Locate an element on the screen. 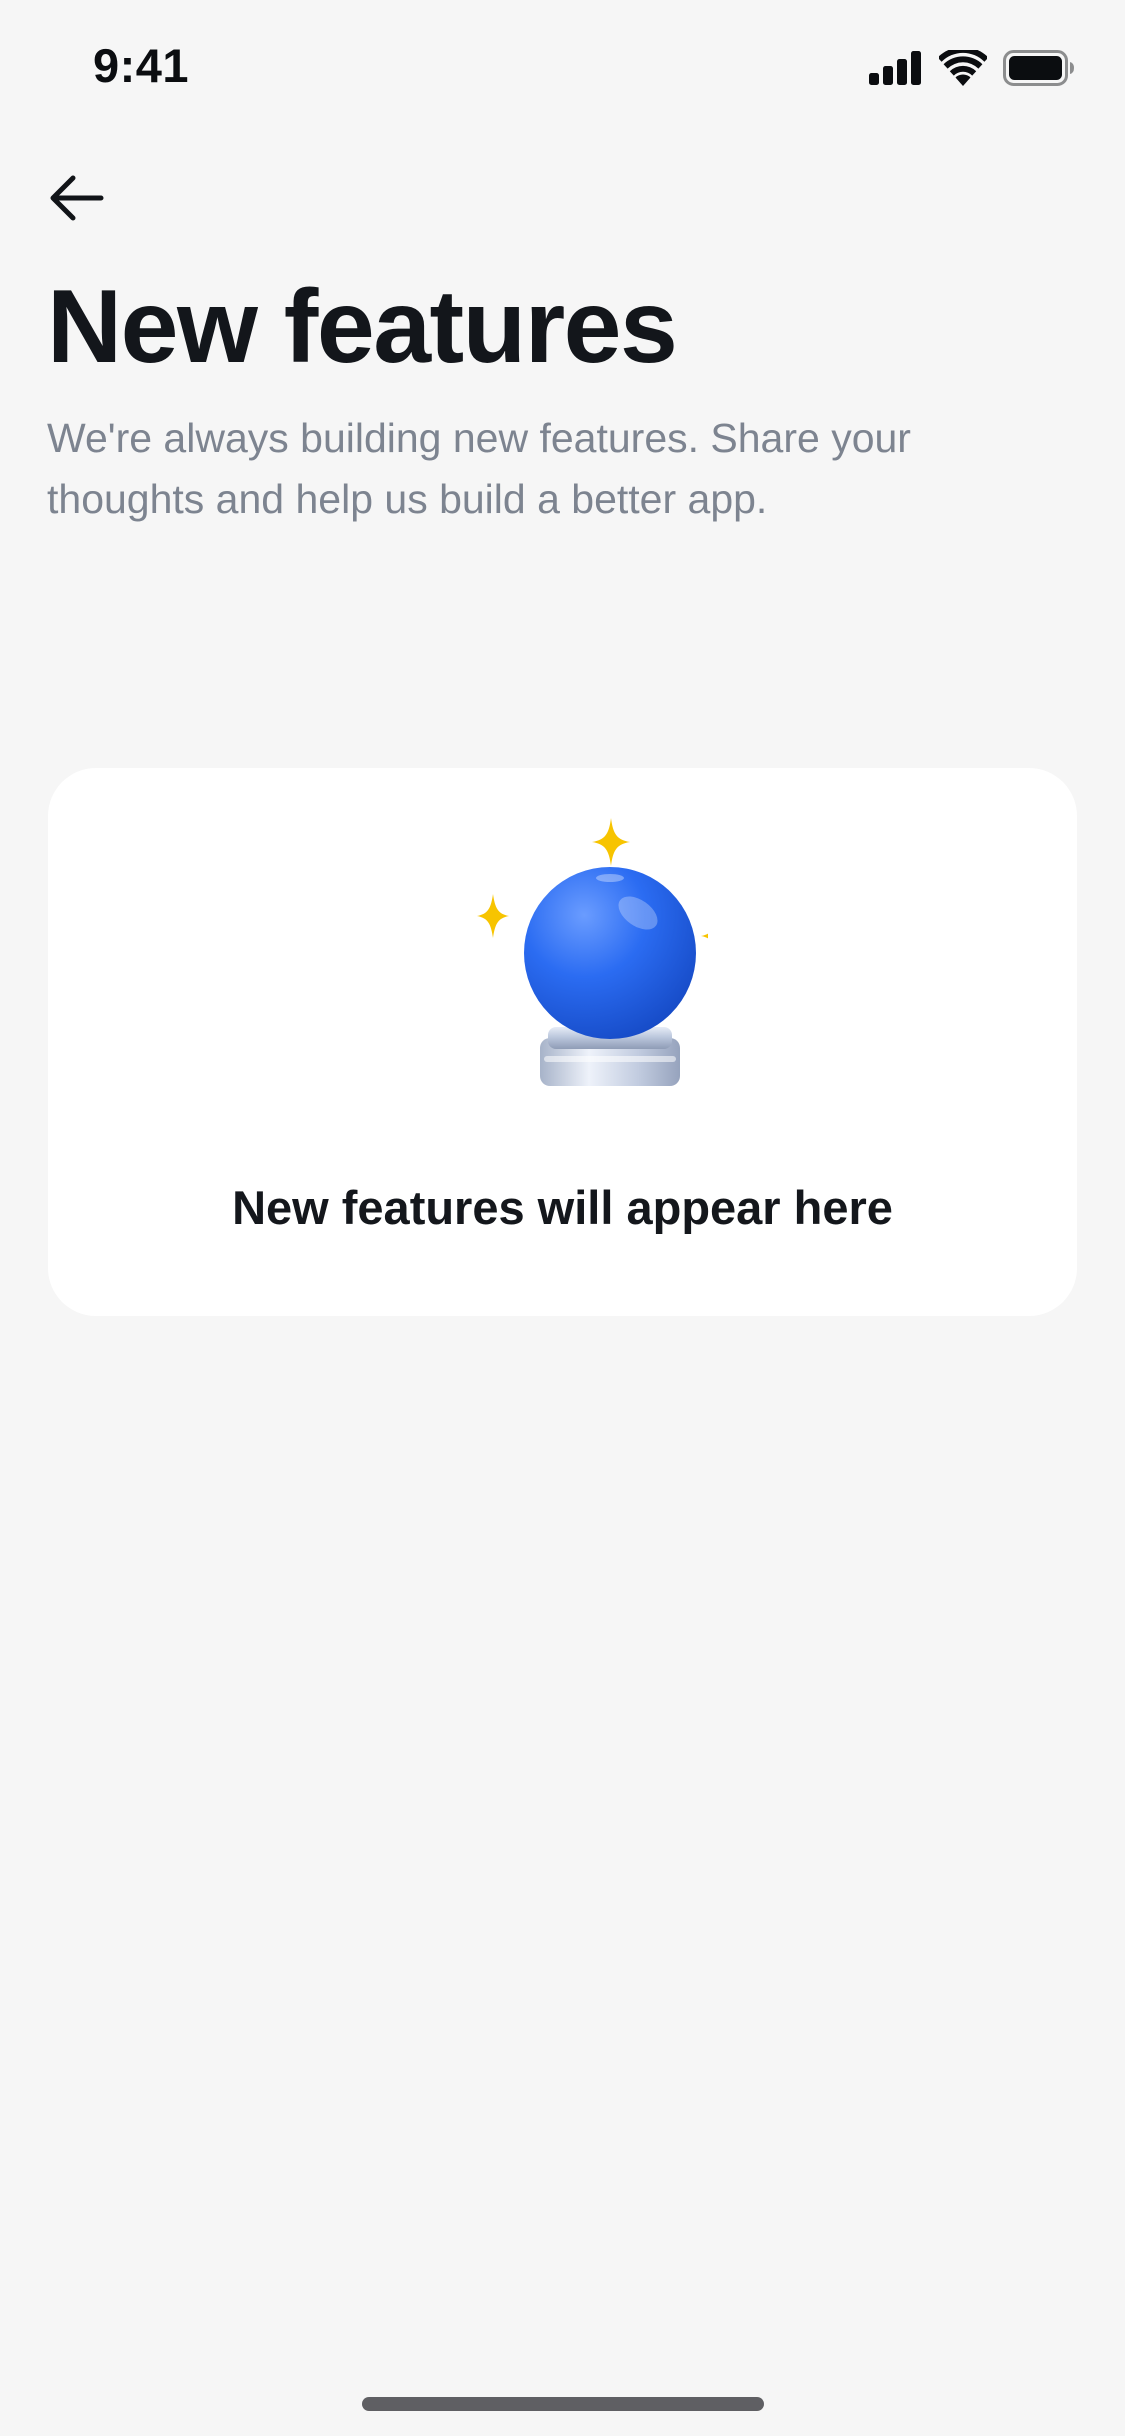  status-icons is located at coordinates (972, 68).